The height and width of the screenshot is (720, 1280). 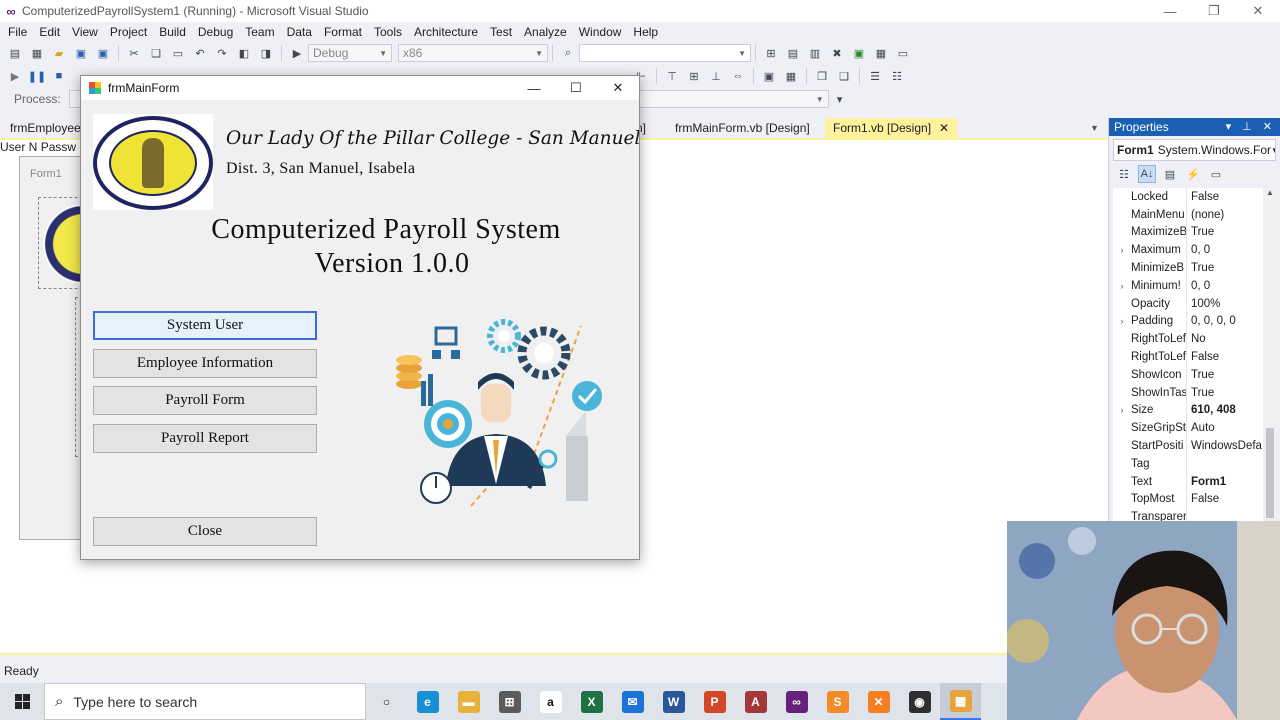 I want to click on properties-icon: ▤, so click(x=1170, y=174).